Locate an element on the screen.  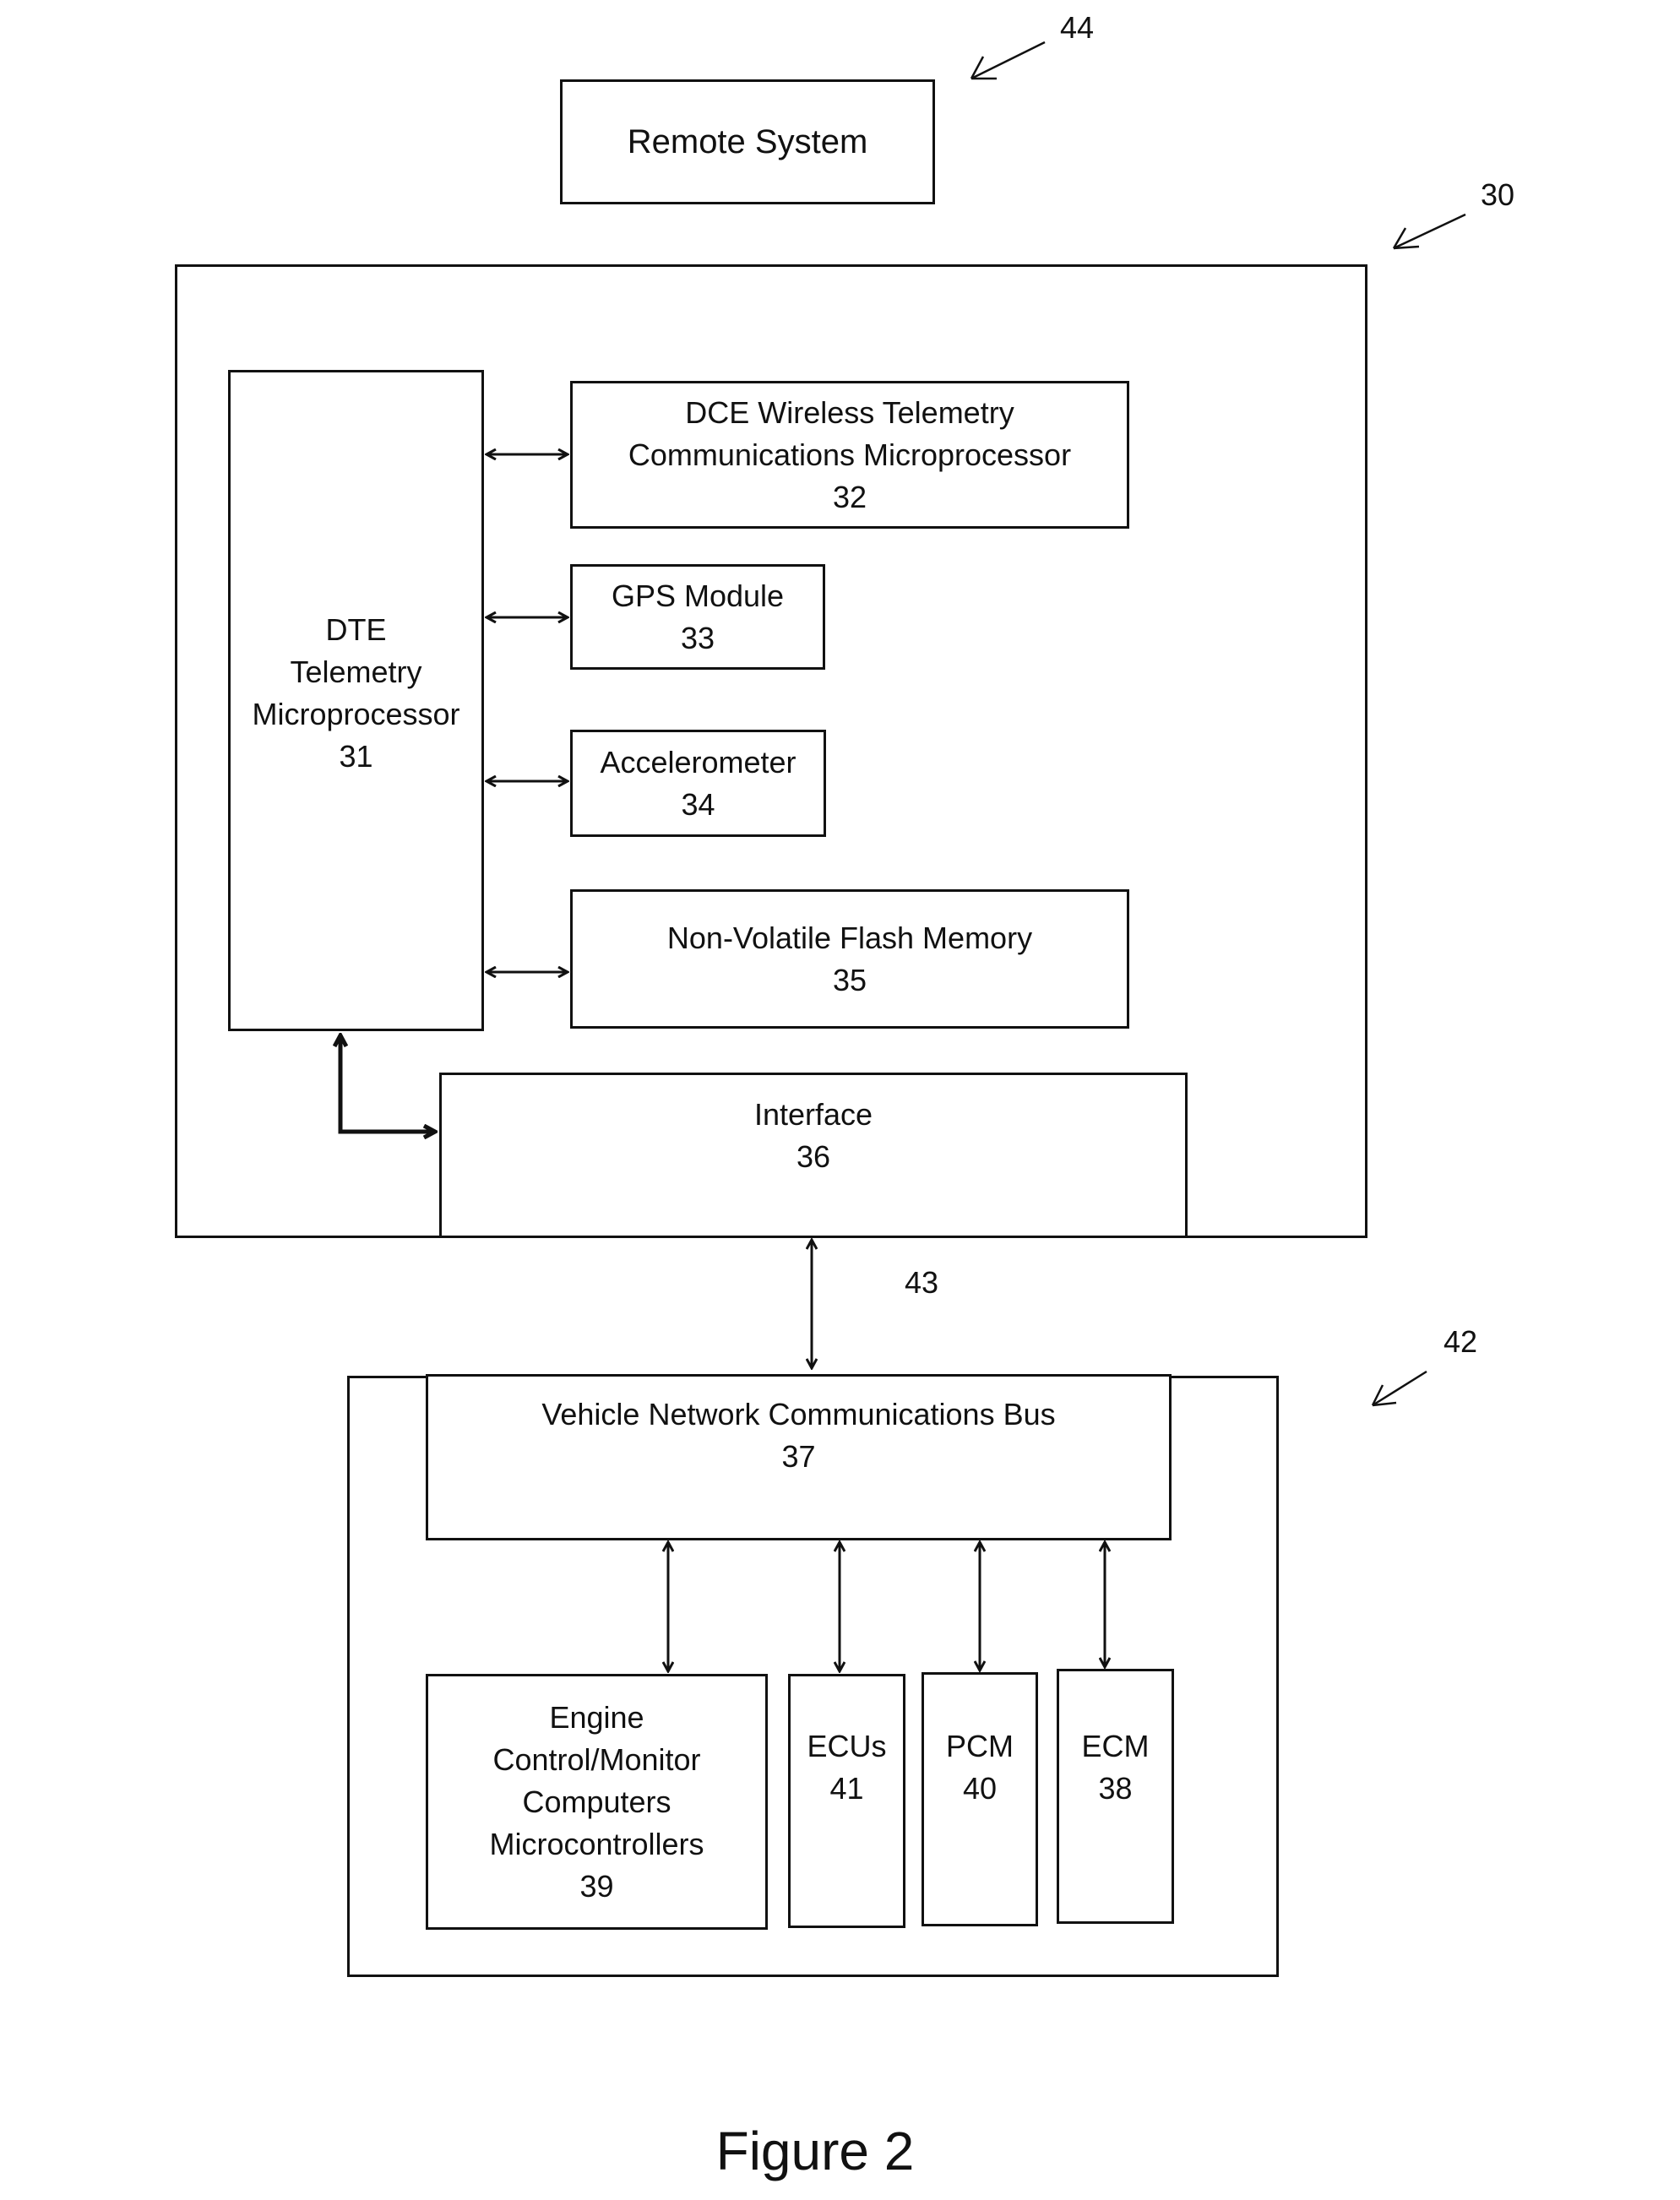
pcm-number: 40 is located at coordinates (980, 1789).